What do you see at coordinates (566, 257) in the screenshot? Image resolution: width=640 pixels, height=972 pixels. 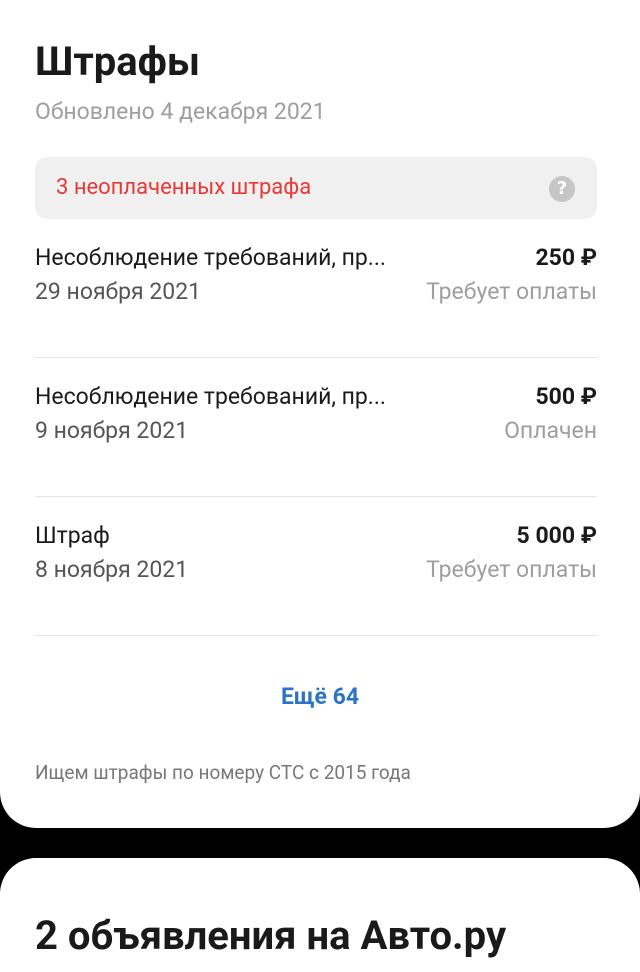 I see `fine-amount: 250 ₽` at bounding box center [566, 257].